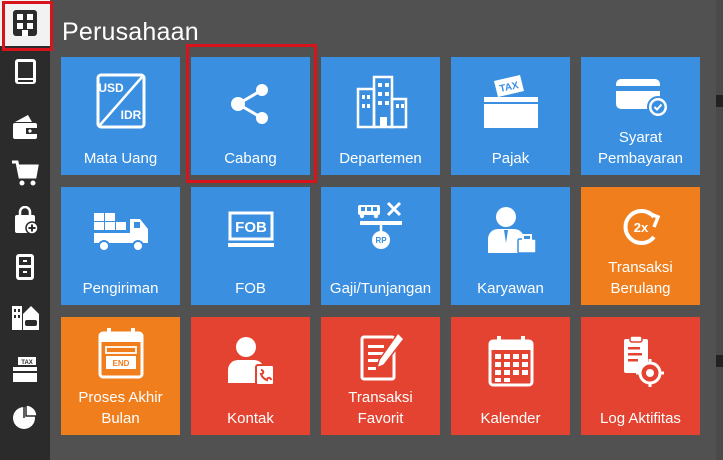 This screenshot has width=723, height=460. I want to click on tile-label: Mata Uang, so click(120, 158).